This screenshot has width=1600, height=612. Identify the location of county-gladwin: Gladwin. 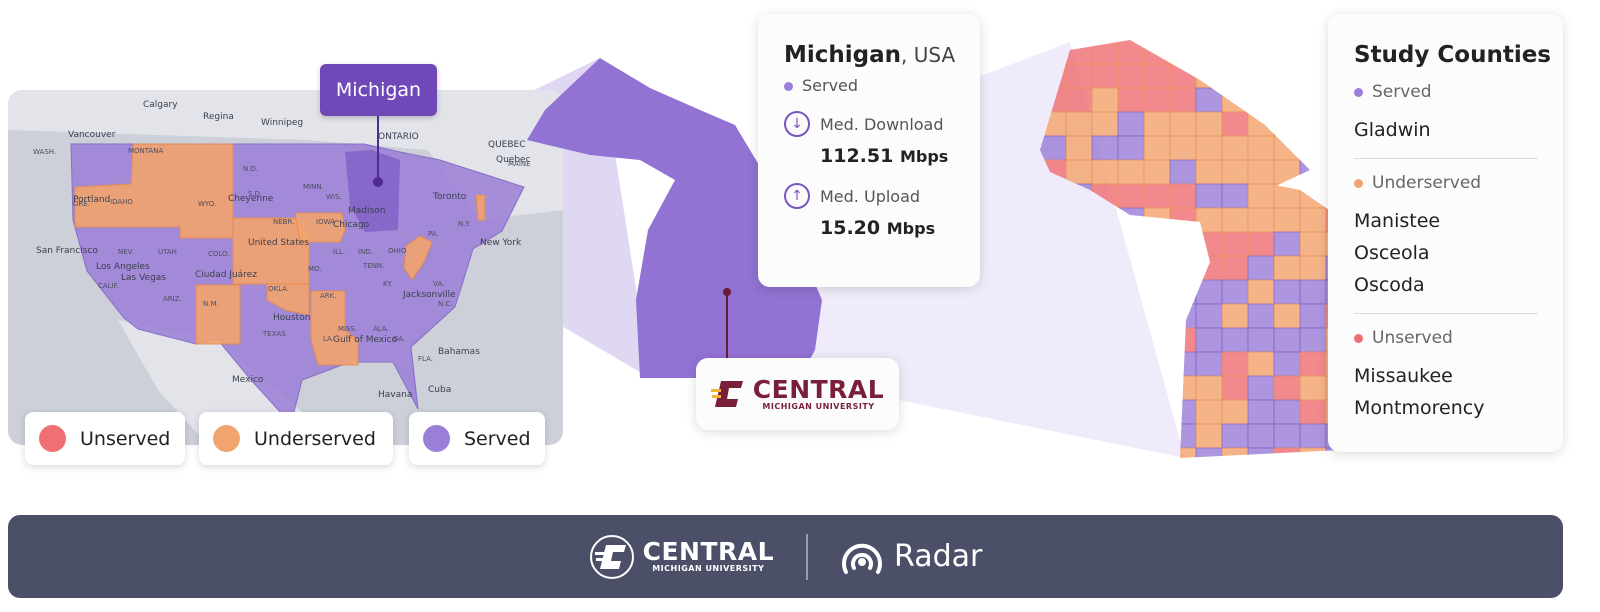
(1392, 130).